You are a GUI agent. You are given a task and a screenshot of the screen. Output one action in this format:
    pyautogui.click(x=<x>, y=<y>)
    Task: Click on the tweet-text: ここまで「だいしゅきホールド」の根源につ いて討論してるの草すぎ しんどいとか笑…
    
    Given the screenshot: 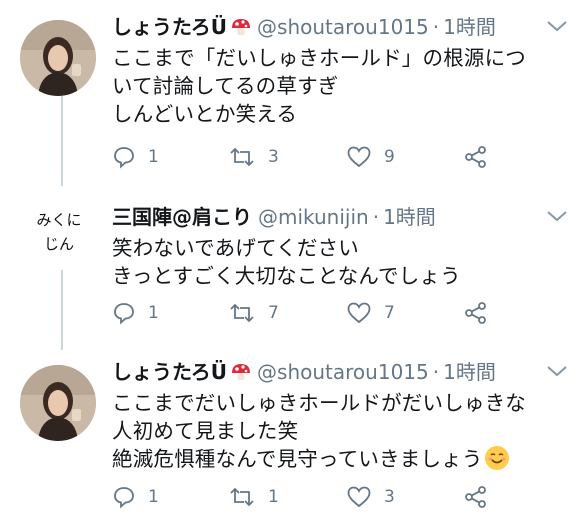 What is the action you would take?
    pyautogui.click(x=340, y=86)
    